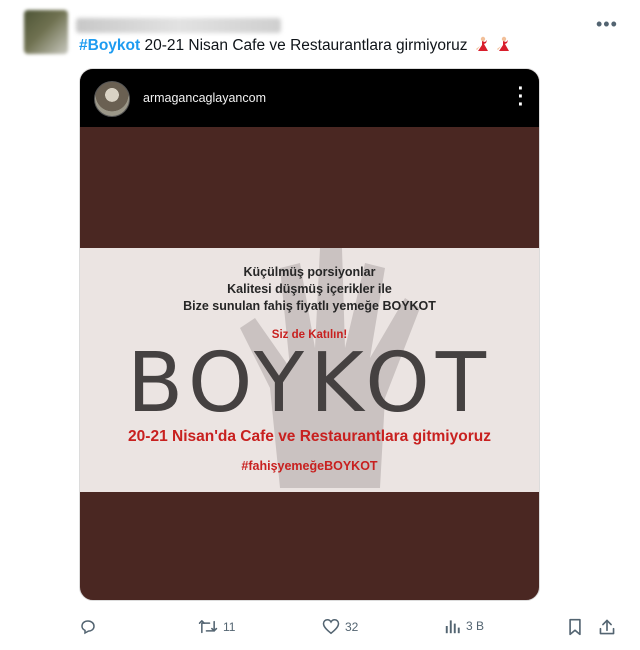  I want to click on share-button, so click(607, 627).